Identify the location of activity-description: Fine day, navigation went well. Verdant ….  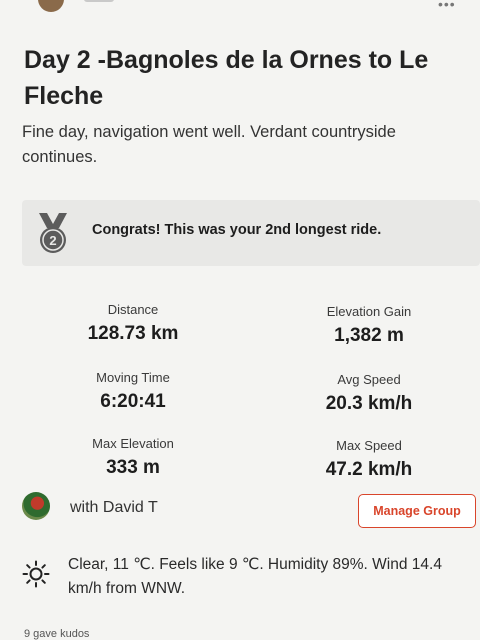
(209, 144).